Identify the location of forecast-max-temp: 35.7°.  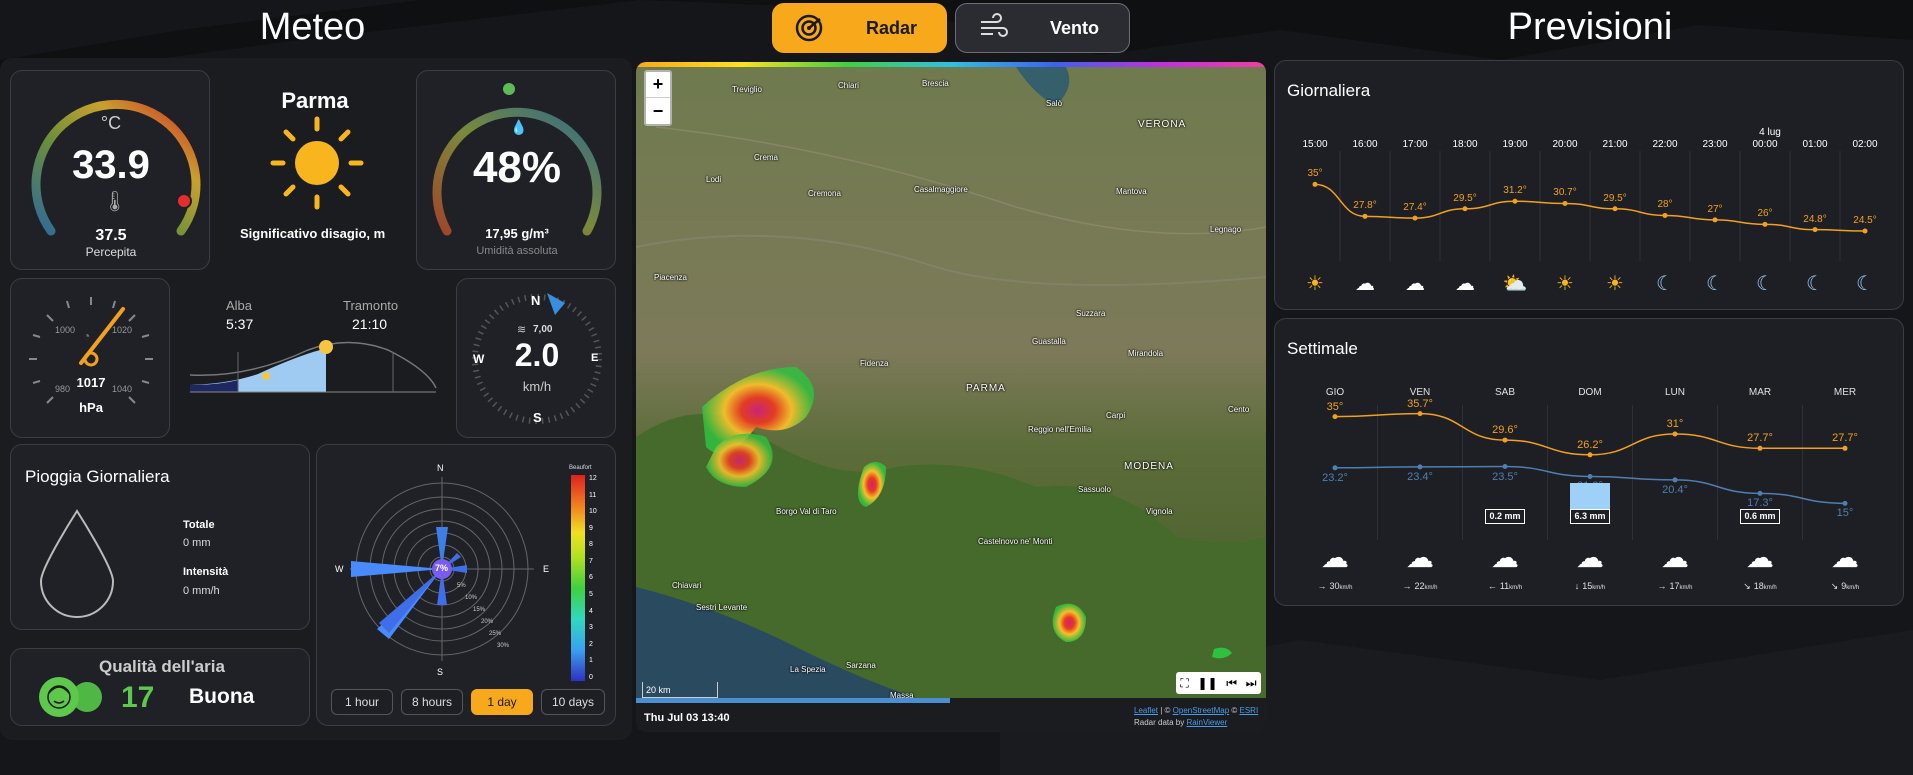
(1420, 403).